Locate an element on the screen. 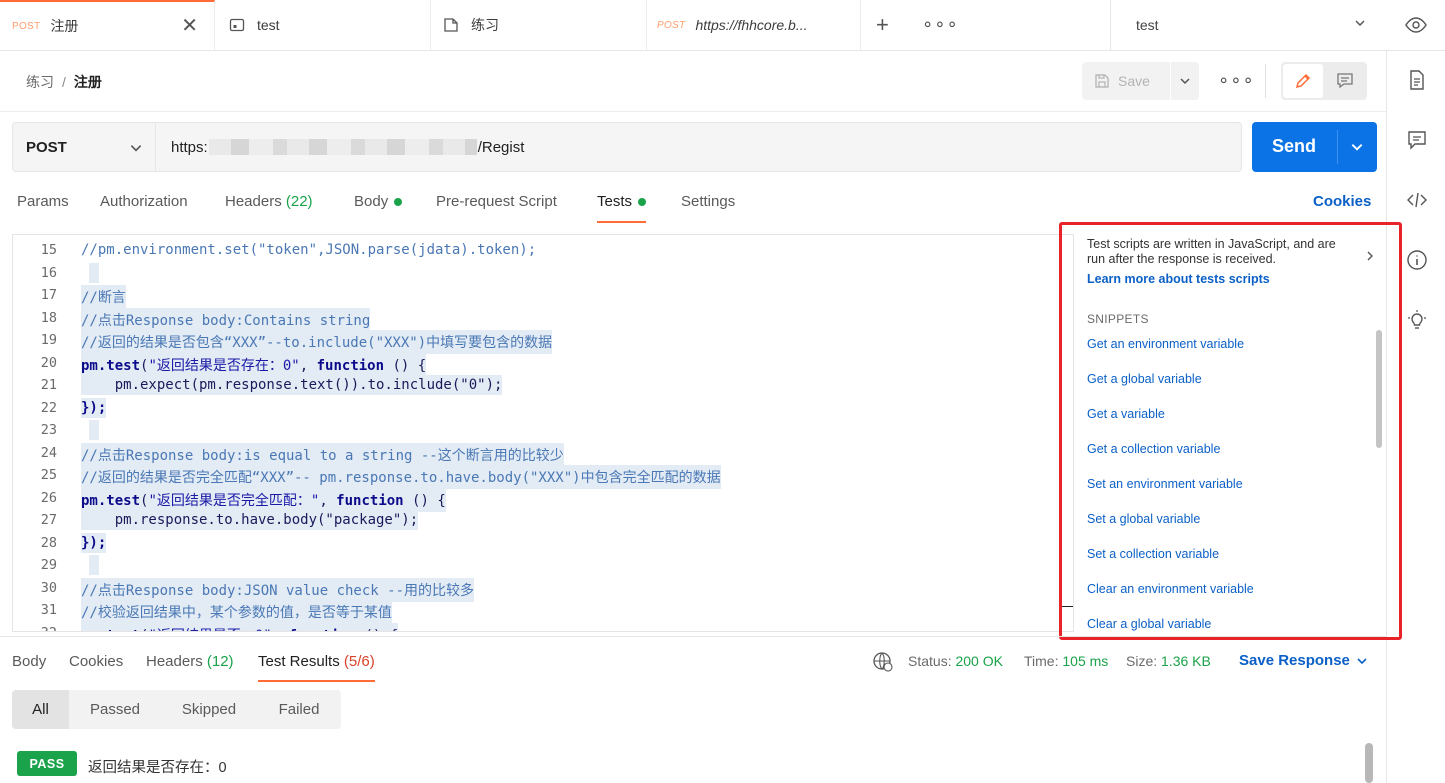 This screenshot has width=1445, height=783. comments-icon is located at coordinates (1417, 140).